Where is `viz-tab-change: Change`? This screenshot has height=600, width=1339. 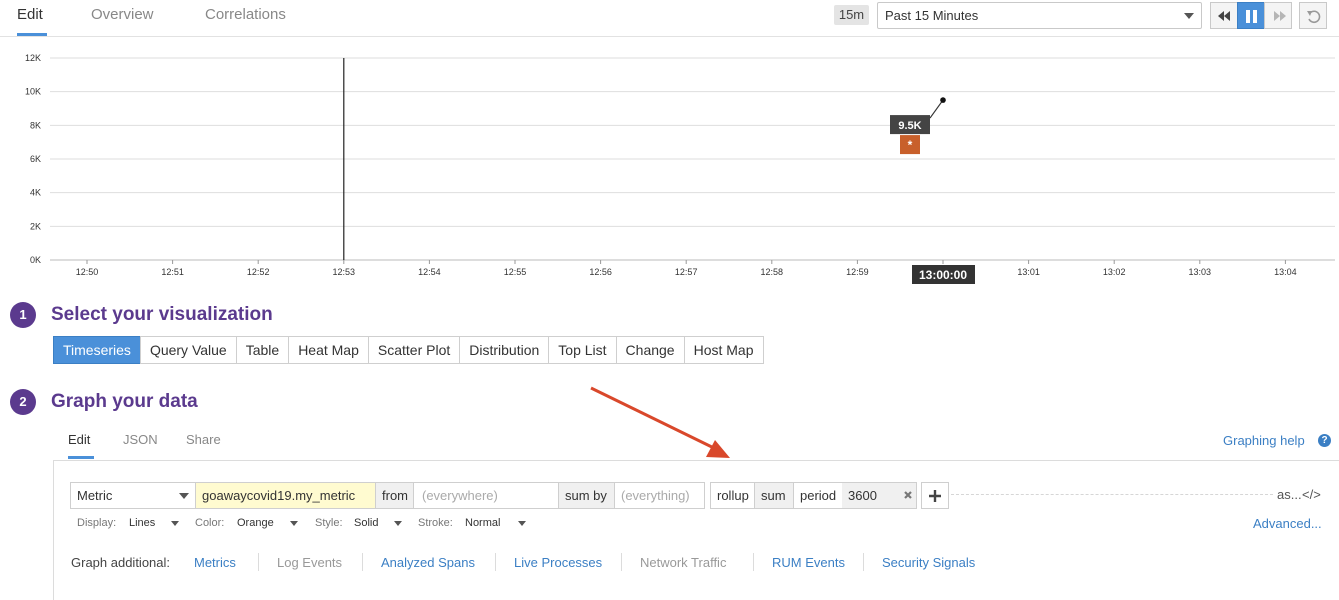 viz-tab-change: Change is located at coordinates (650, 350).